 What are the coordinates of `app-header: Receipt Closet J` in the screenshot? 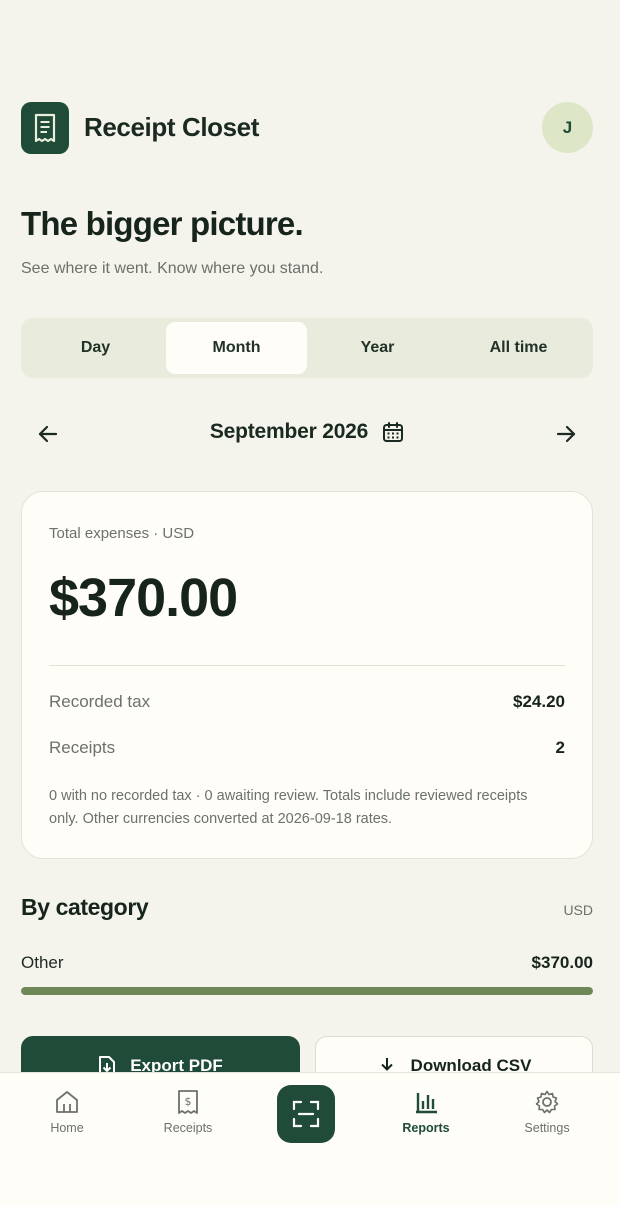 It's located at (307, 127).